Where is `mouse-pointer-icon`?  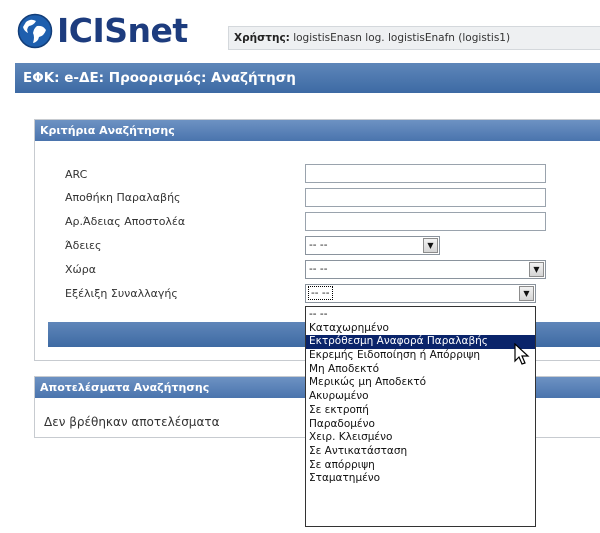
mouse-pointer-icon is located at coordinates (522, 354).